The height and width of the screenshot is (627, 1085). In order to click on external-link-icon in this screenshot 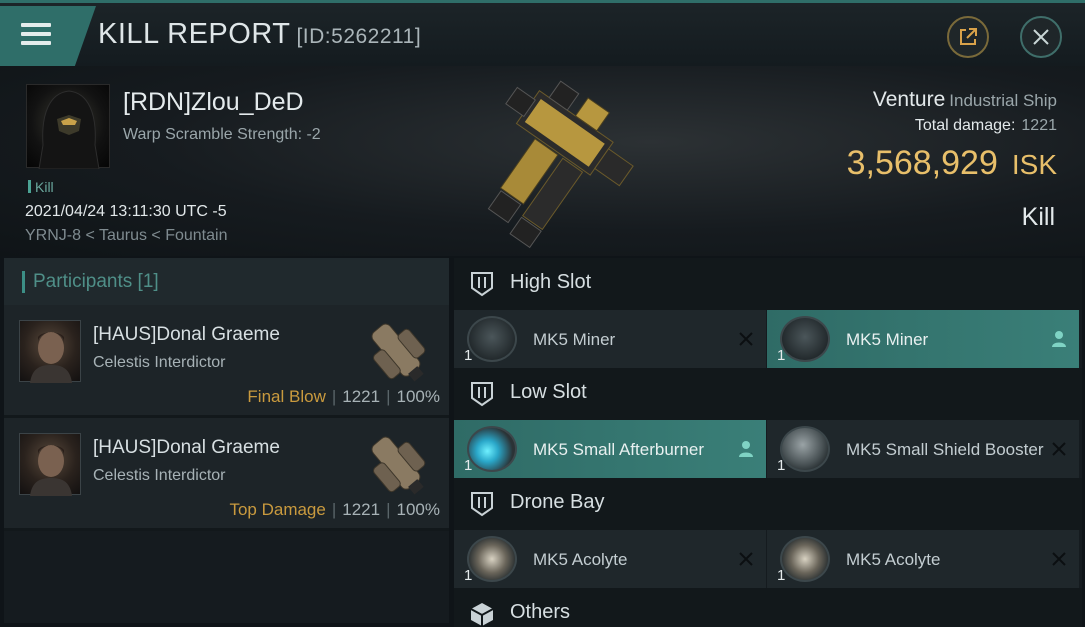, I will do `click(968, 36)`.